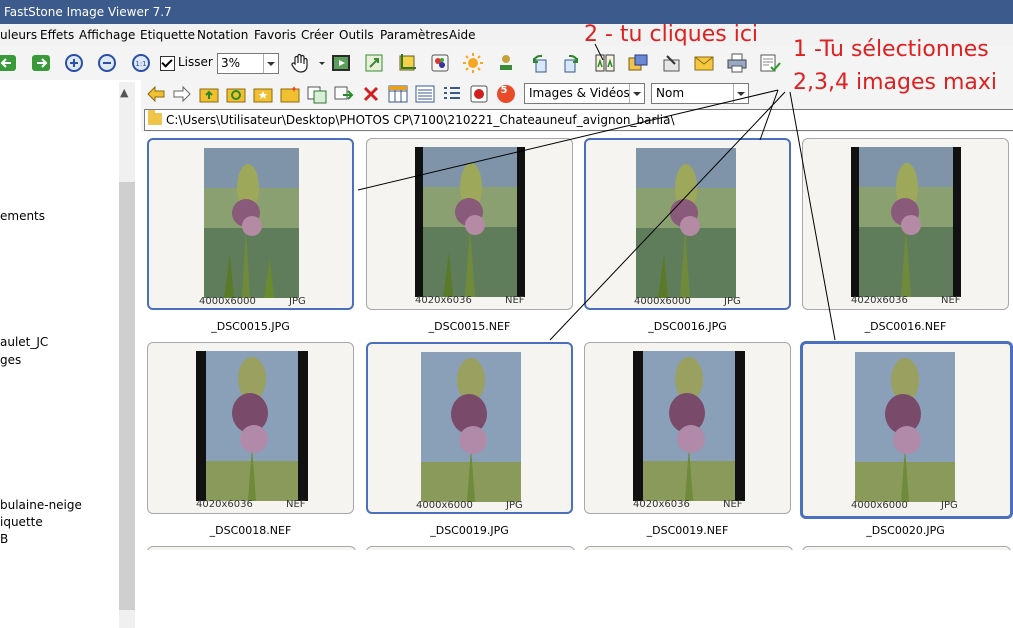 The image size is (1013, 628). I want to click on zoom-value: 3%, so click(231, 63).